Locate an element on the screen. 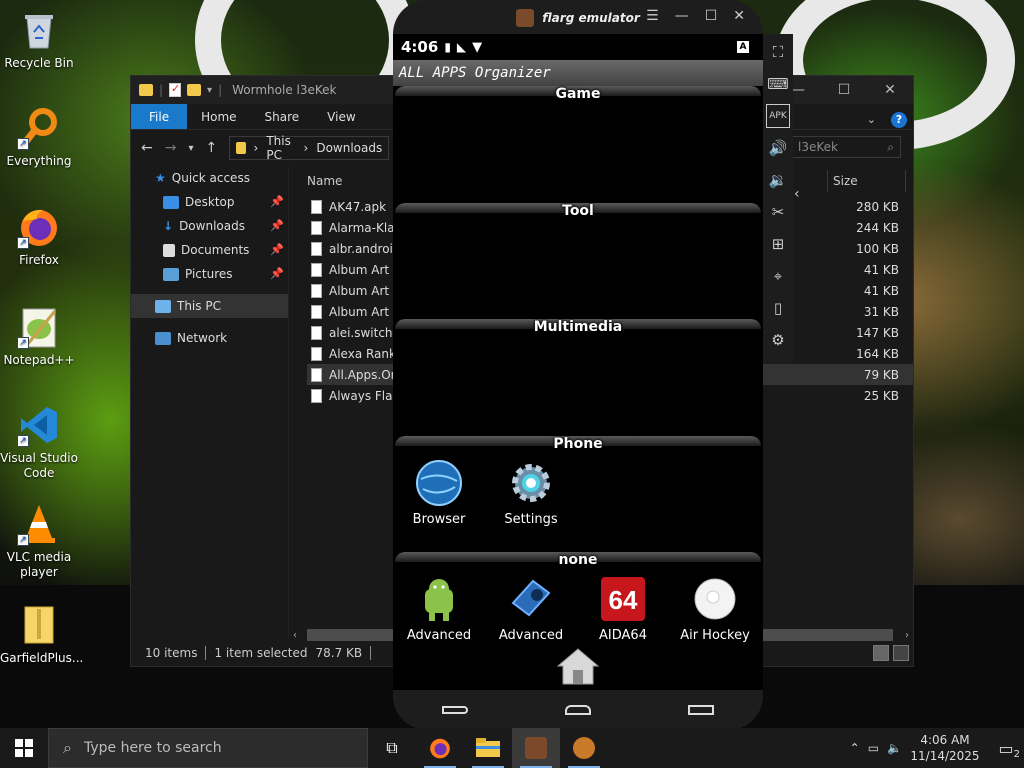  volume-up-icon: 🔊 is located at coordinates (778, 148).